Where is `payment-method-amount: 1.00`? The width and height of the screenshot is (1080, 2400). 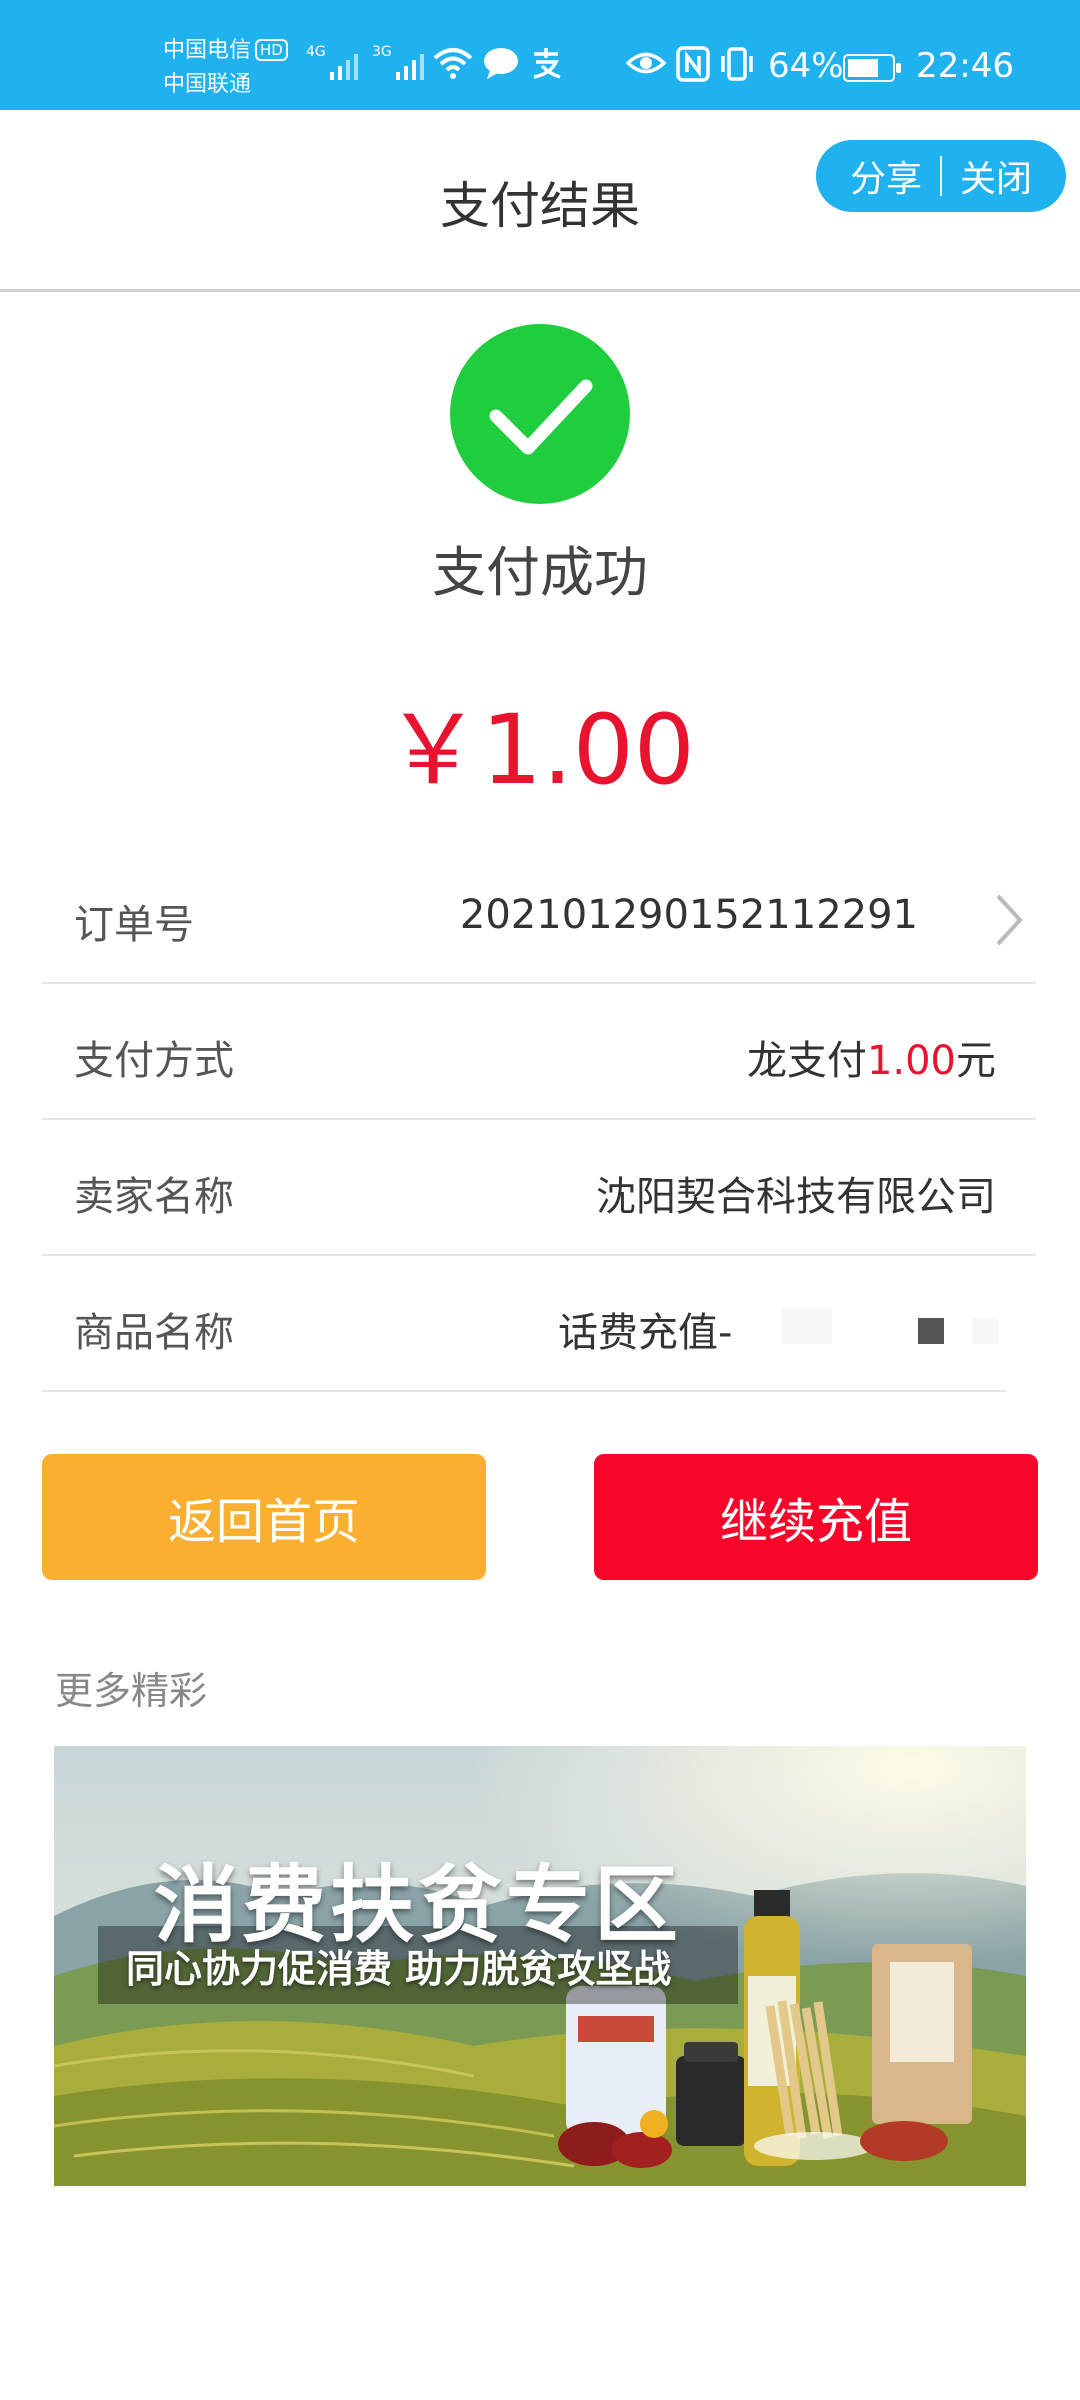 payment-method-amount: 1.00 is located at coordinates (911, 1061).